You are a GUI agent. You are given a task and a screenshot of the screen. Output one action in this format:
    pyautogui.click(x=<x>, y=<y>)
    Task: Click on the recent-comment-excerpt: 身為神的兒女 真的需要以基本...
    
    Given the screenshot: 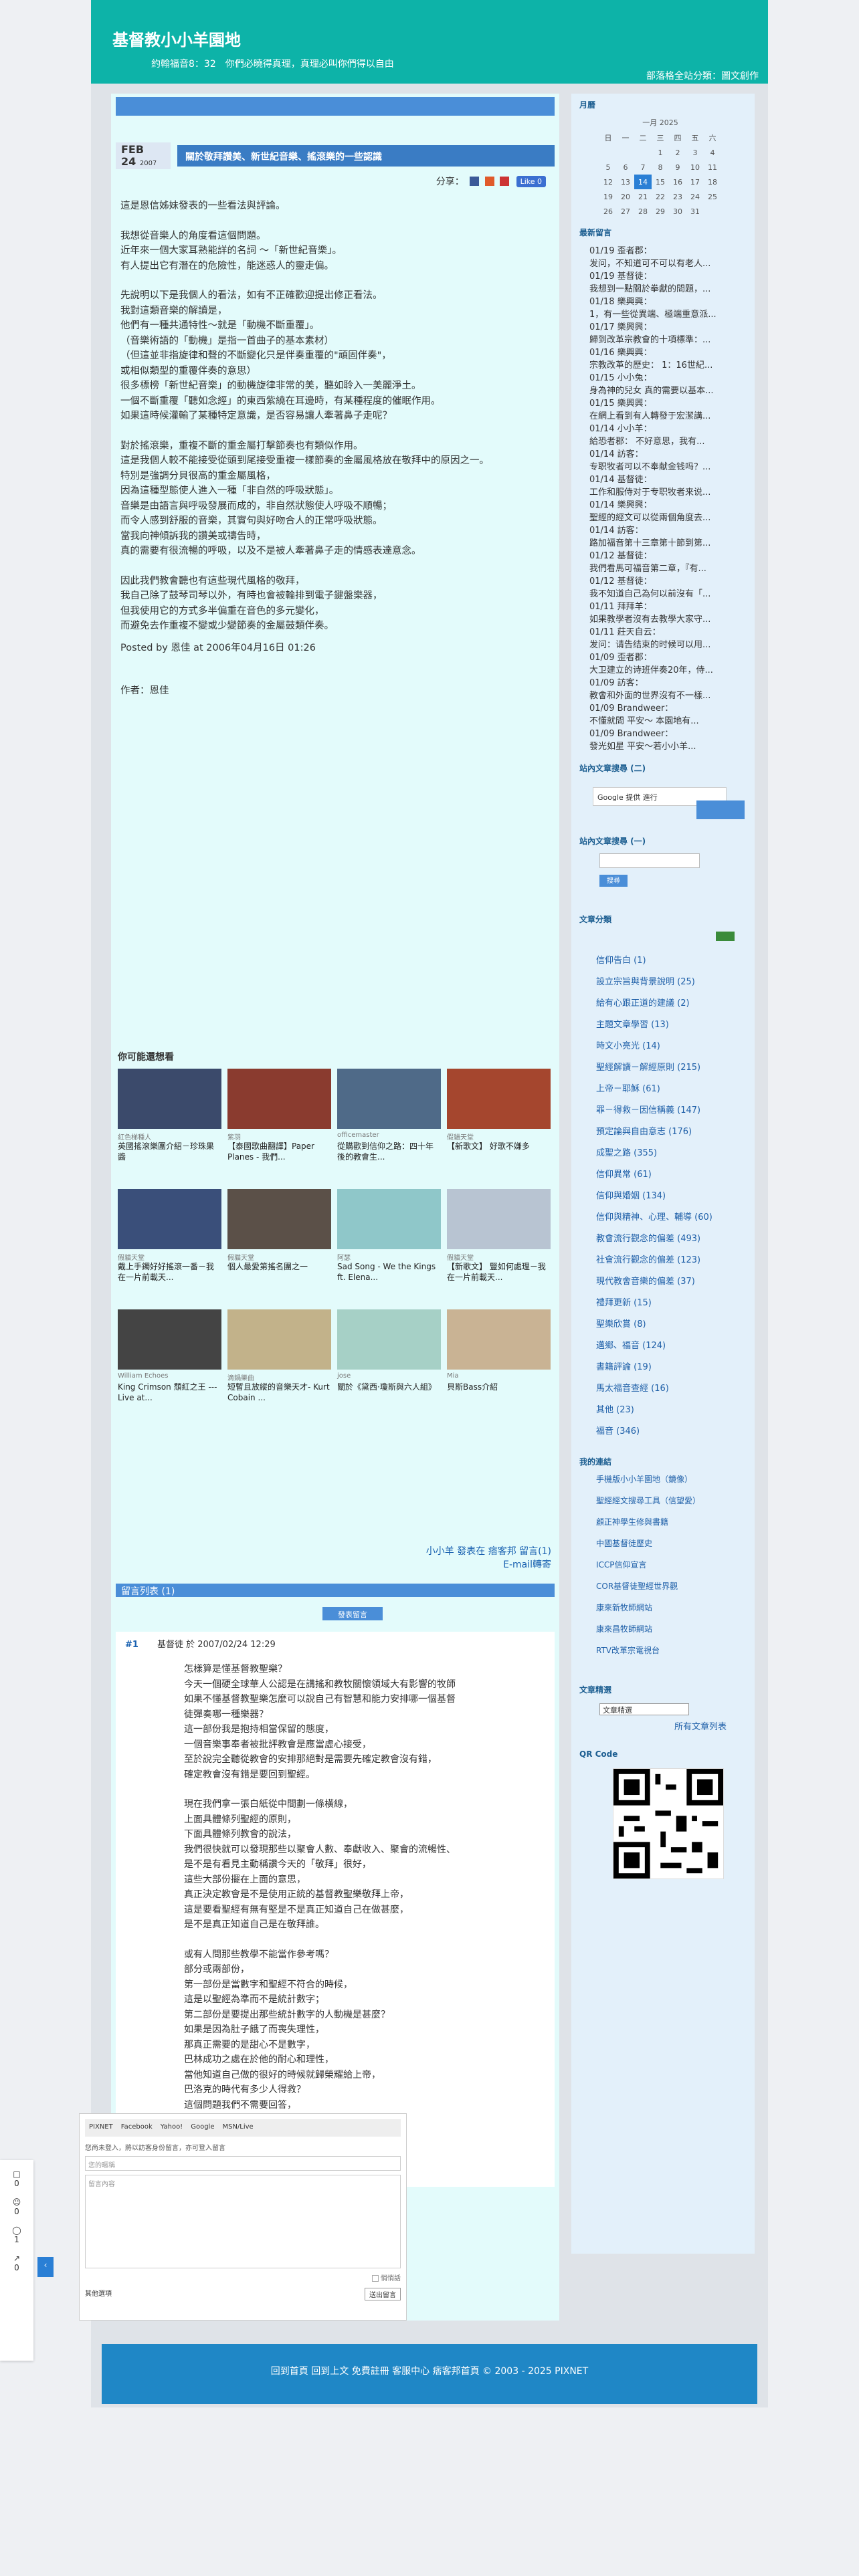 What is the action you would take?
    pyautogui.click(x=668, y=391)
    